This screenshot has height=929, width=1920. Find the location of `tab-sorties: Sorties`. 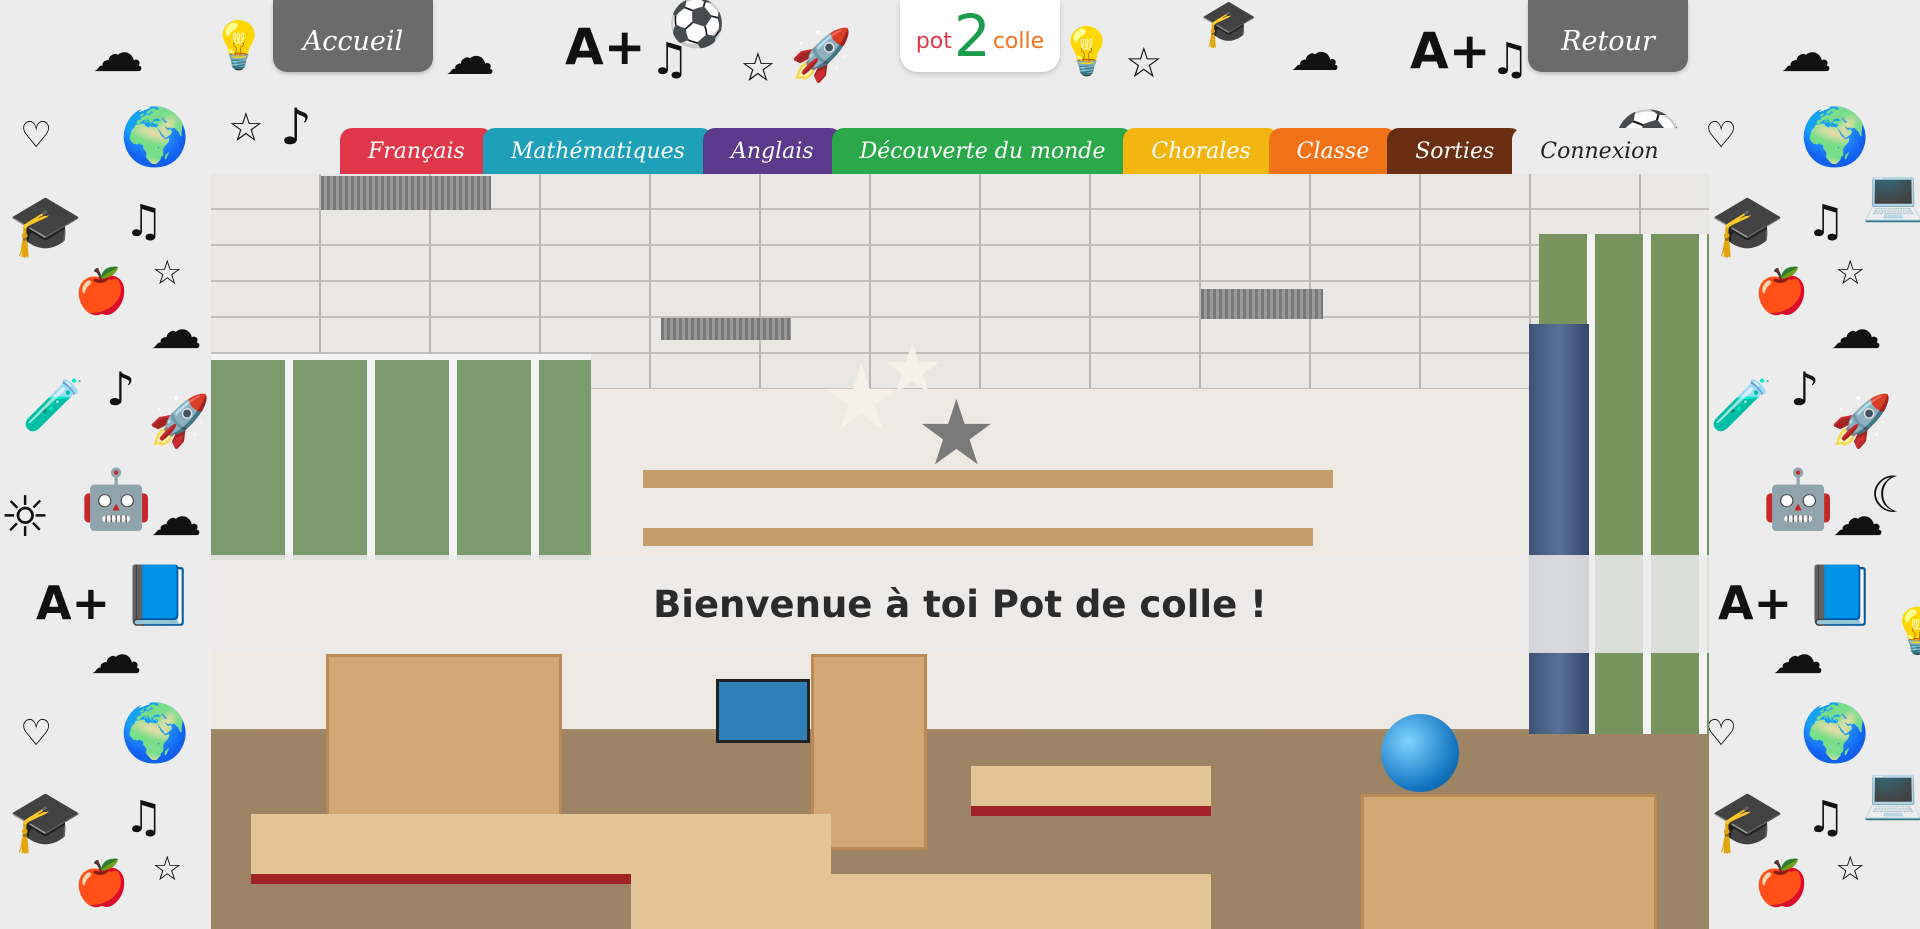

tab-sorties: Sorties is located at coordinates (1455, 151).